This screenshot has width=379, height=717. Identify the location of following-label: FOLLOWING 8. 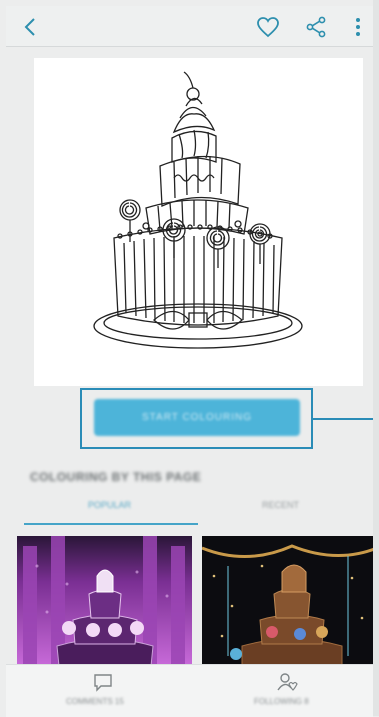
(281, 701).